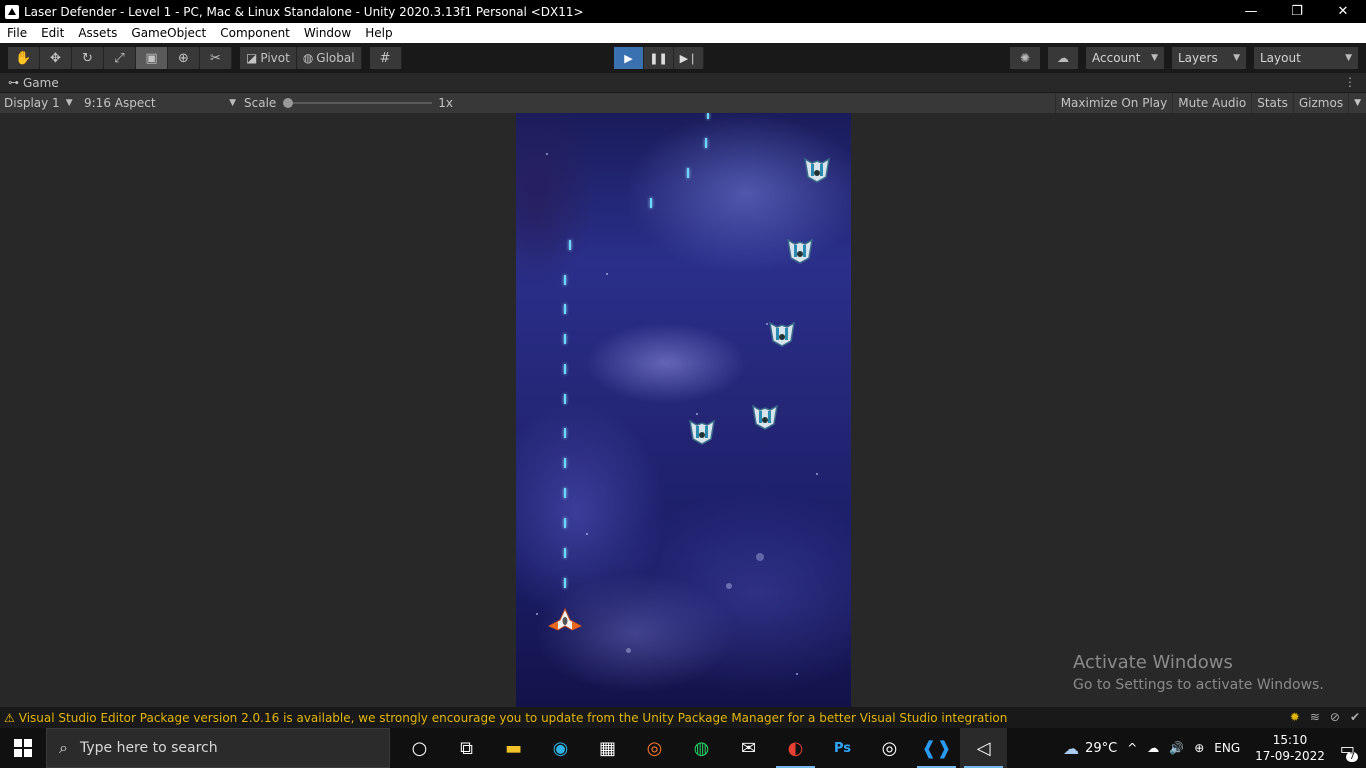  I want to click on tray-overflow-icon: ^, so click(1132, 748).